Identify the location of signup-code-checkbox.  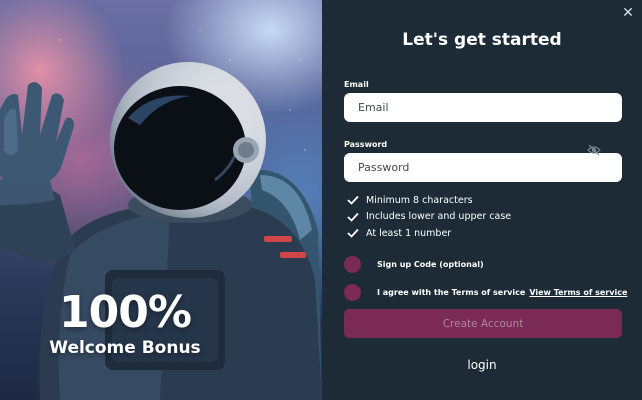
(352, 264).